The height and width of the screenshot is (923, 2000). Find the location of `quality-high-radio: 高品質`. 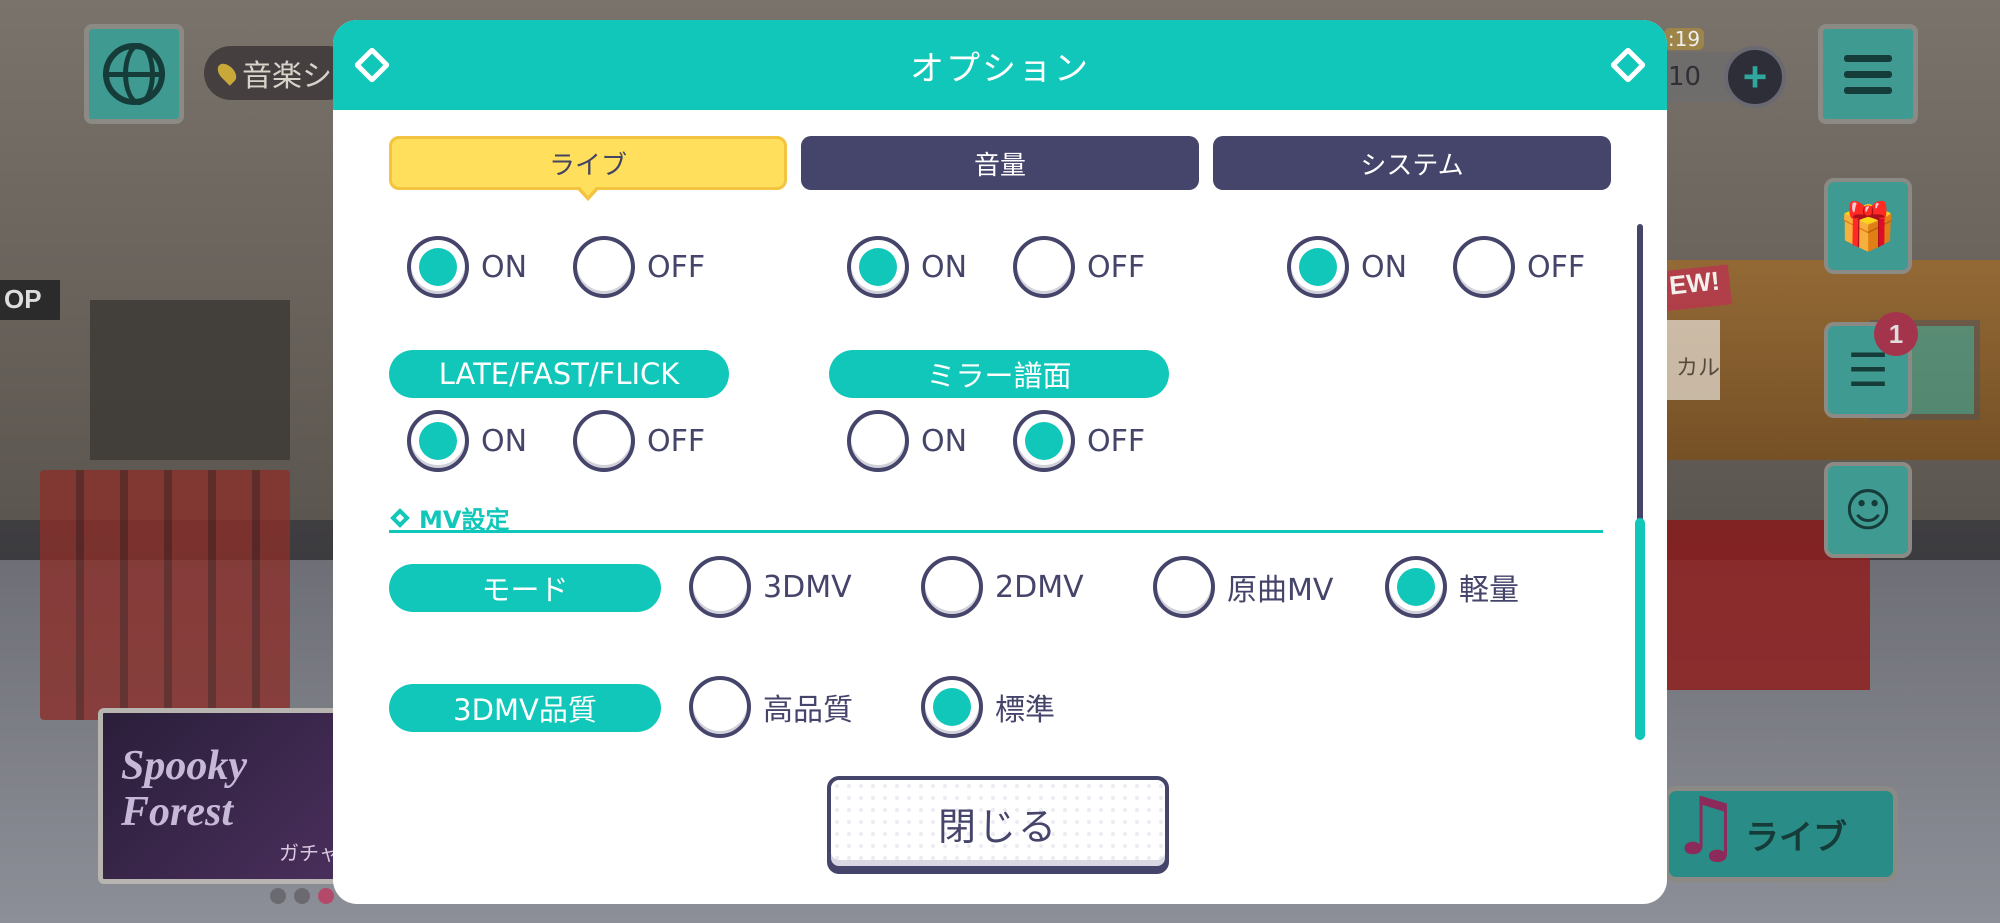

quality-high-radio: 高品質 is located at coordinates (771, 707).